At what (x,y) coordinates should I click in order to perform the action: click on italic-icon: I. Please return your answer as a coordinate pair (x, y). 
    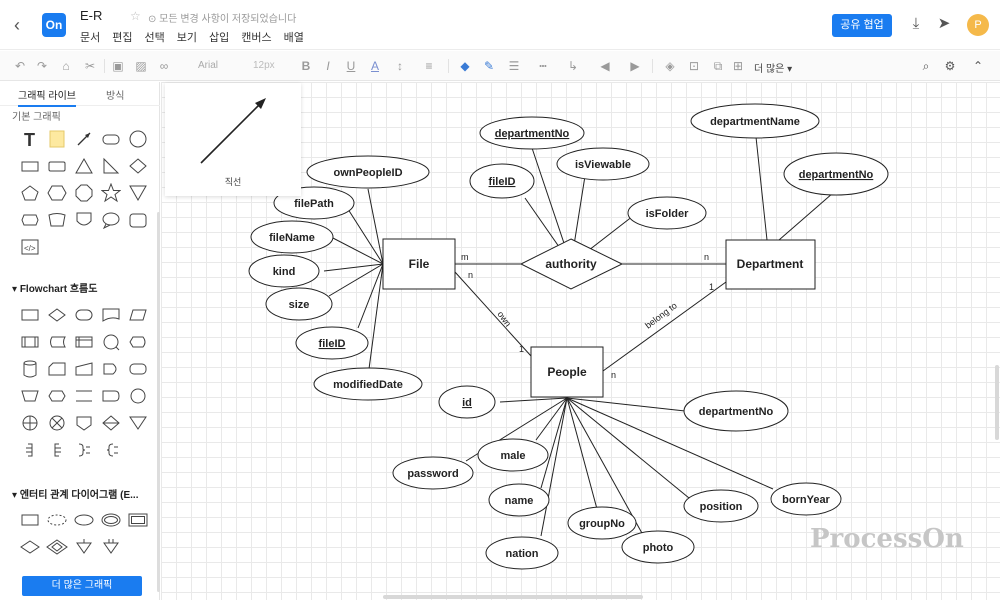
    Looking at the image, I should click on (328, 66).